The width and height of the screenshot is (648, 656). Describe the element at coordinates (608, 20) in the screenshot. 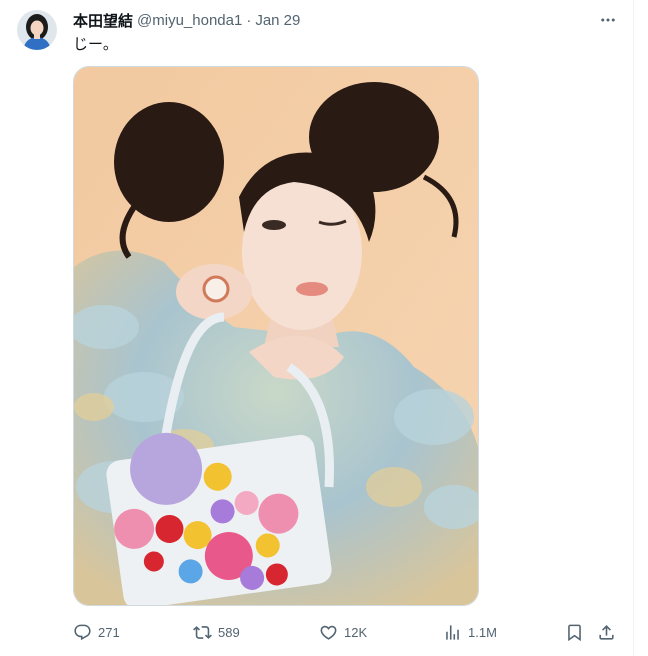

I see `more-icon` at that location.